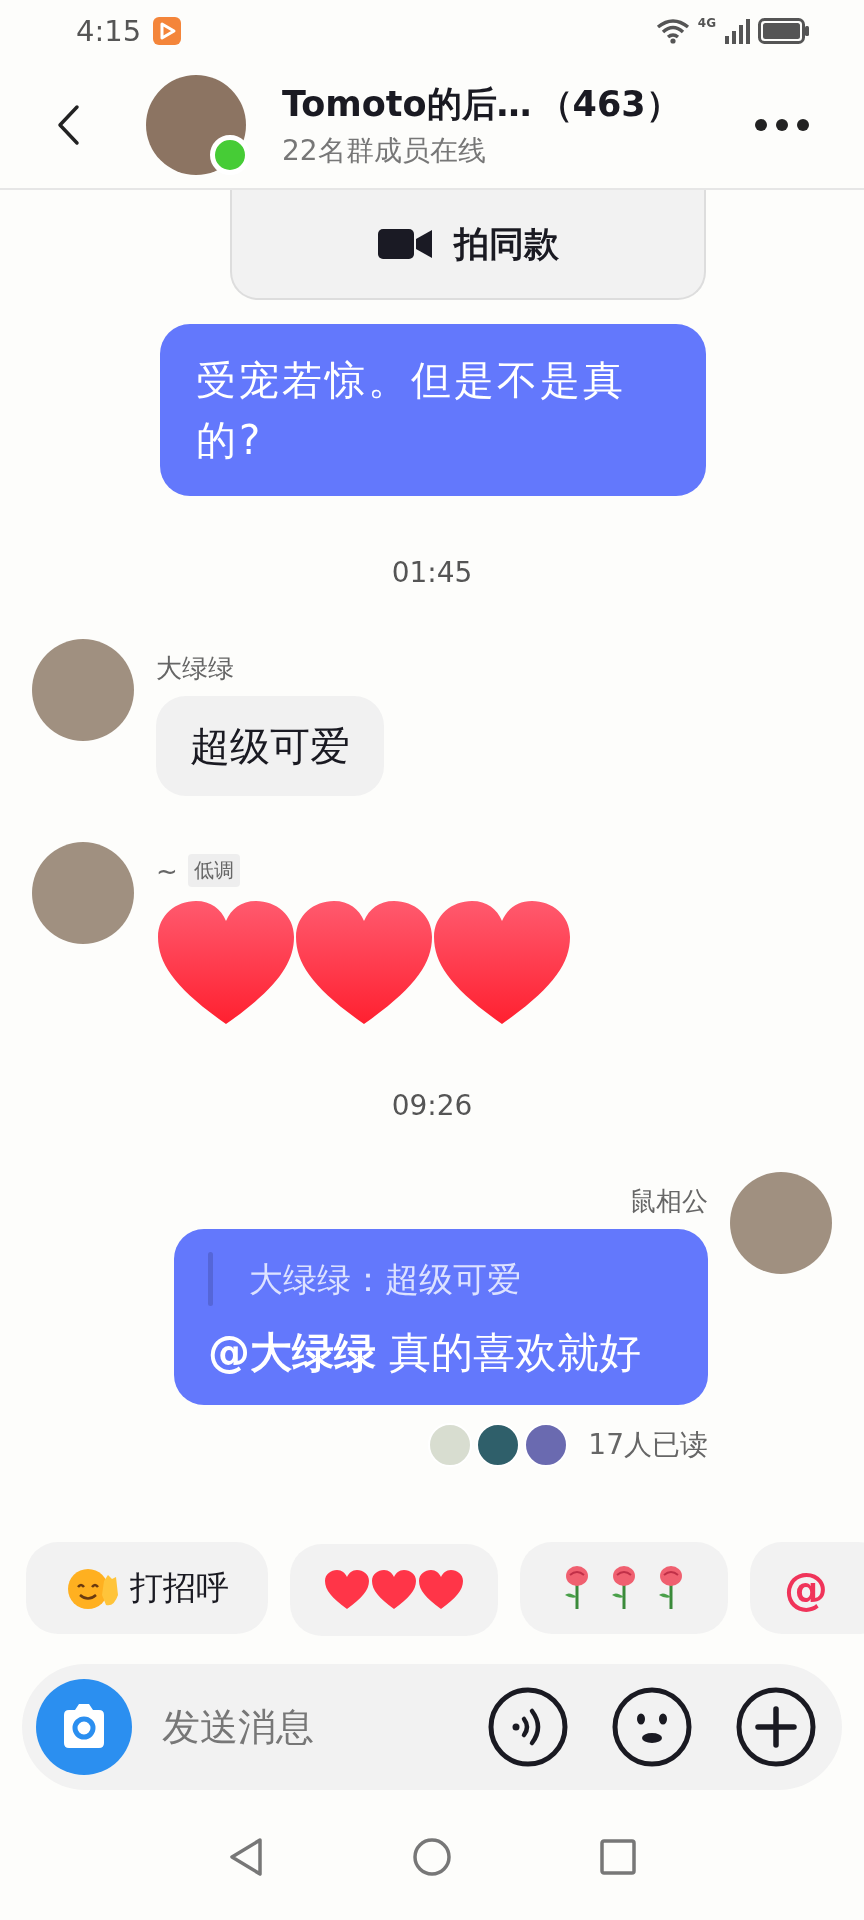  What do you see at coordinates (782, 125) in the screenshot?
I see `more-icon` at bounding box center [782, 125].